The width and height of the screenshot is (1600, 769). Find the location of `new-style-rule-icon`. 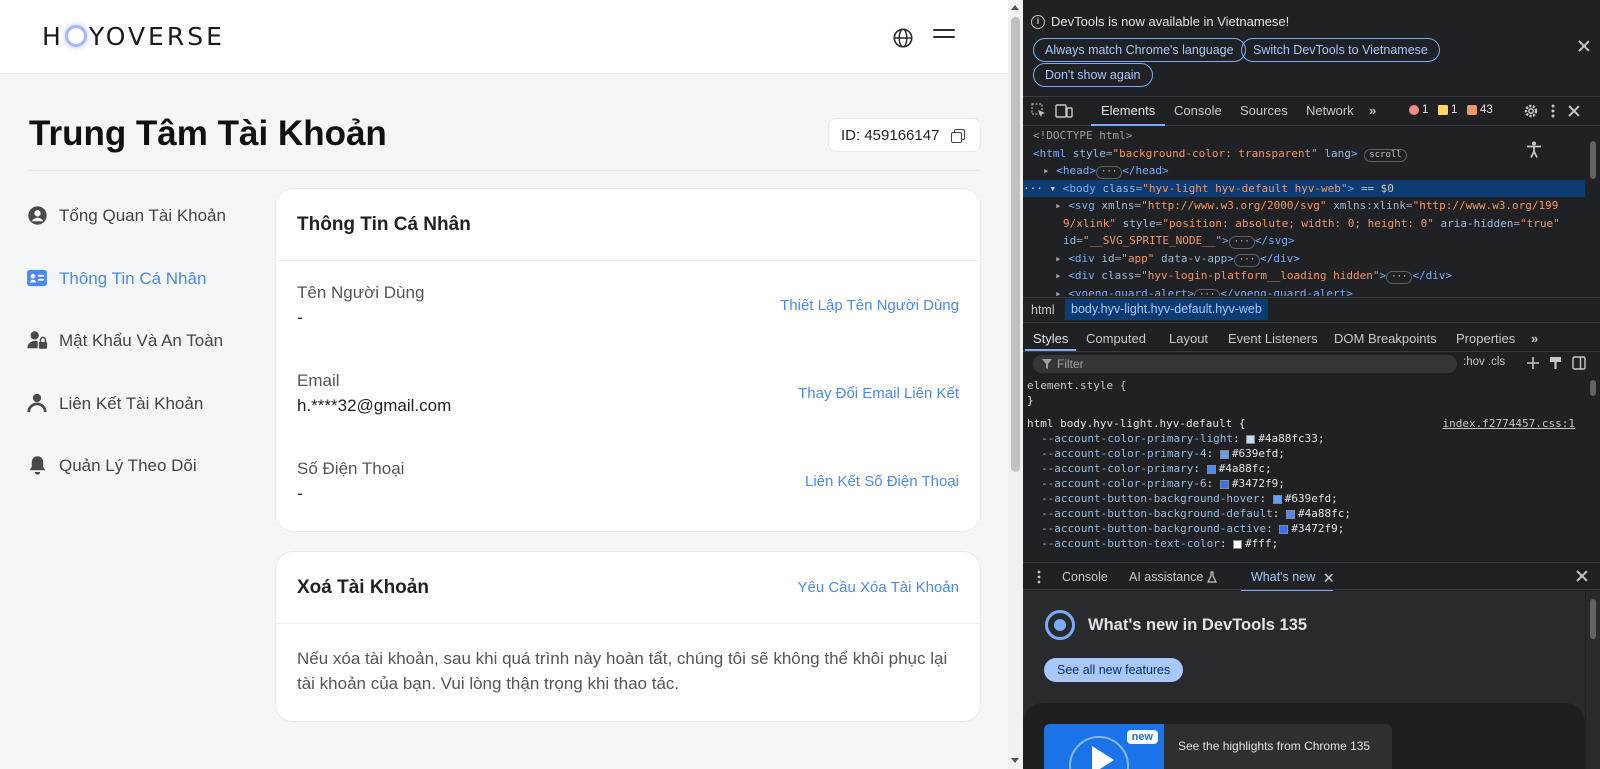

new-style-rule-icon is located at coordinates (1533, 363).